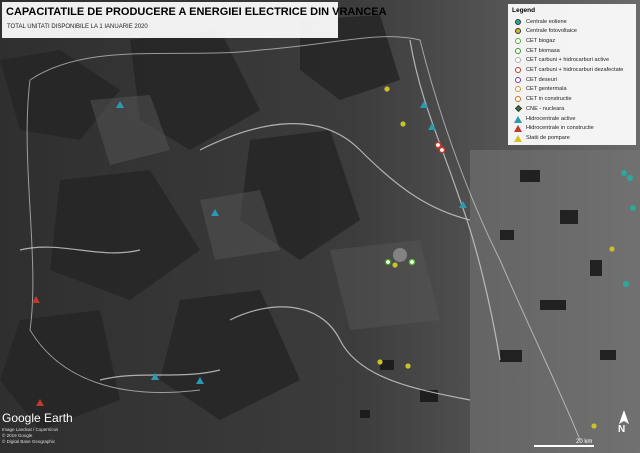 The width and height of the screenshot is (640, 453). I want to click on legend-item-label: CET biogaz, so click(541, 40).